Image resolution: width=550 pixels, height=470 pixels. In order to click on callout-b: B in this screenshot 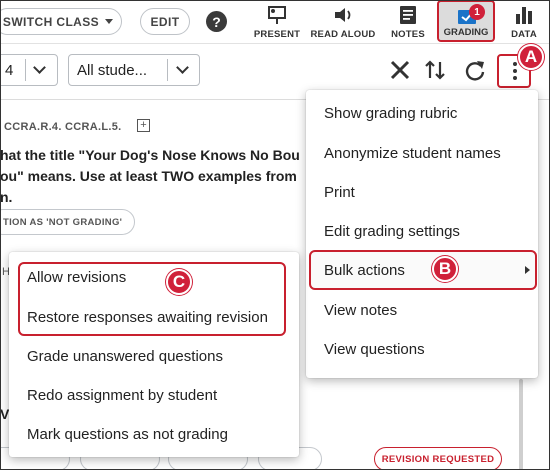, I will do `click(445, 269)`.